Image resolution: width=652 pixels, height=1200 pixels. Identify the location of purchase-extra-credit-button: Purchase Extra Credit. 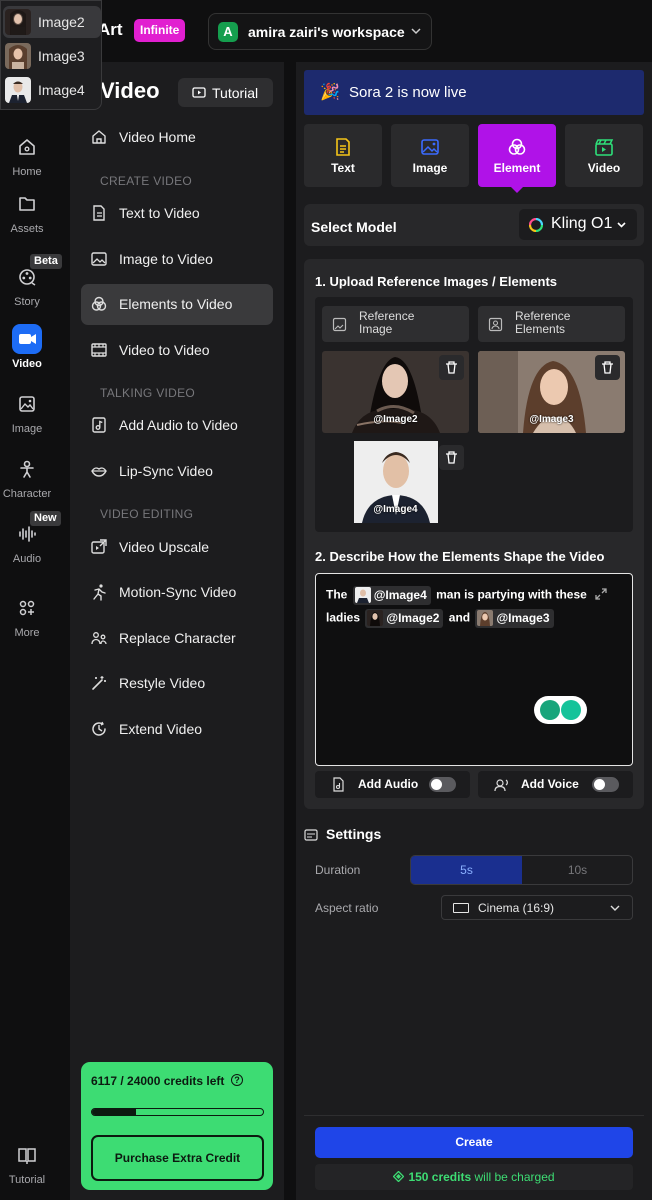
(177, 1158).